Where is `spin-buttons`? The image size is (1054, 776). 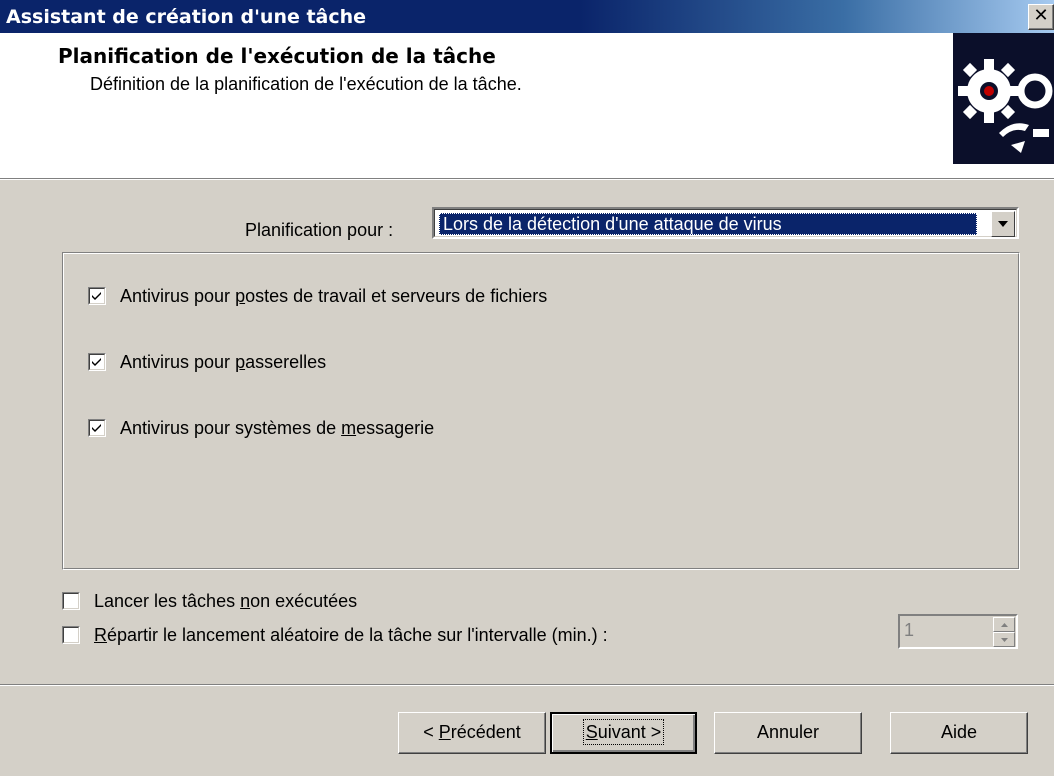
spin-buttons is located at coordinates (1004, 632).